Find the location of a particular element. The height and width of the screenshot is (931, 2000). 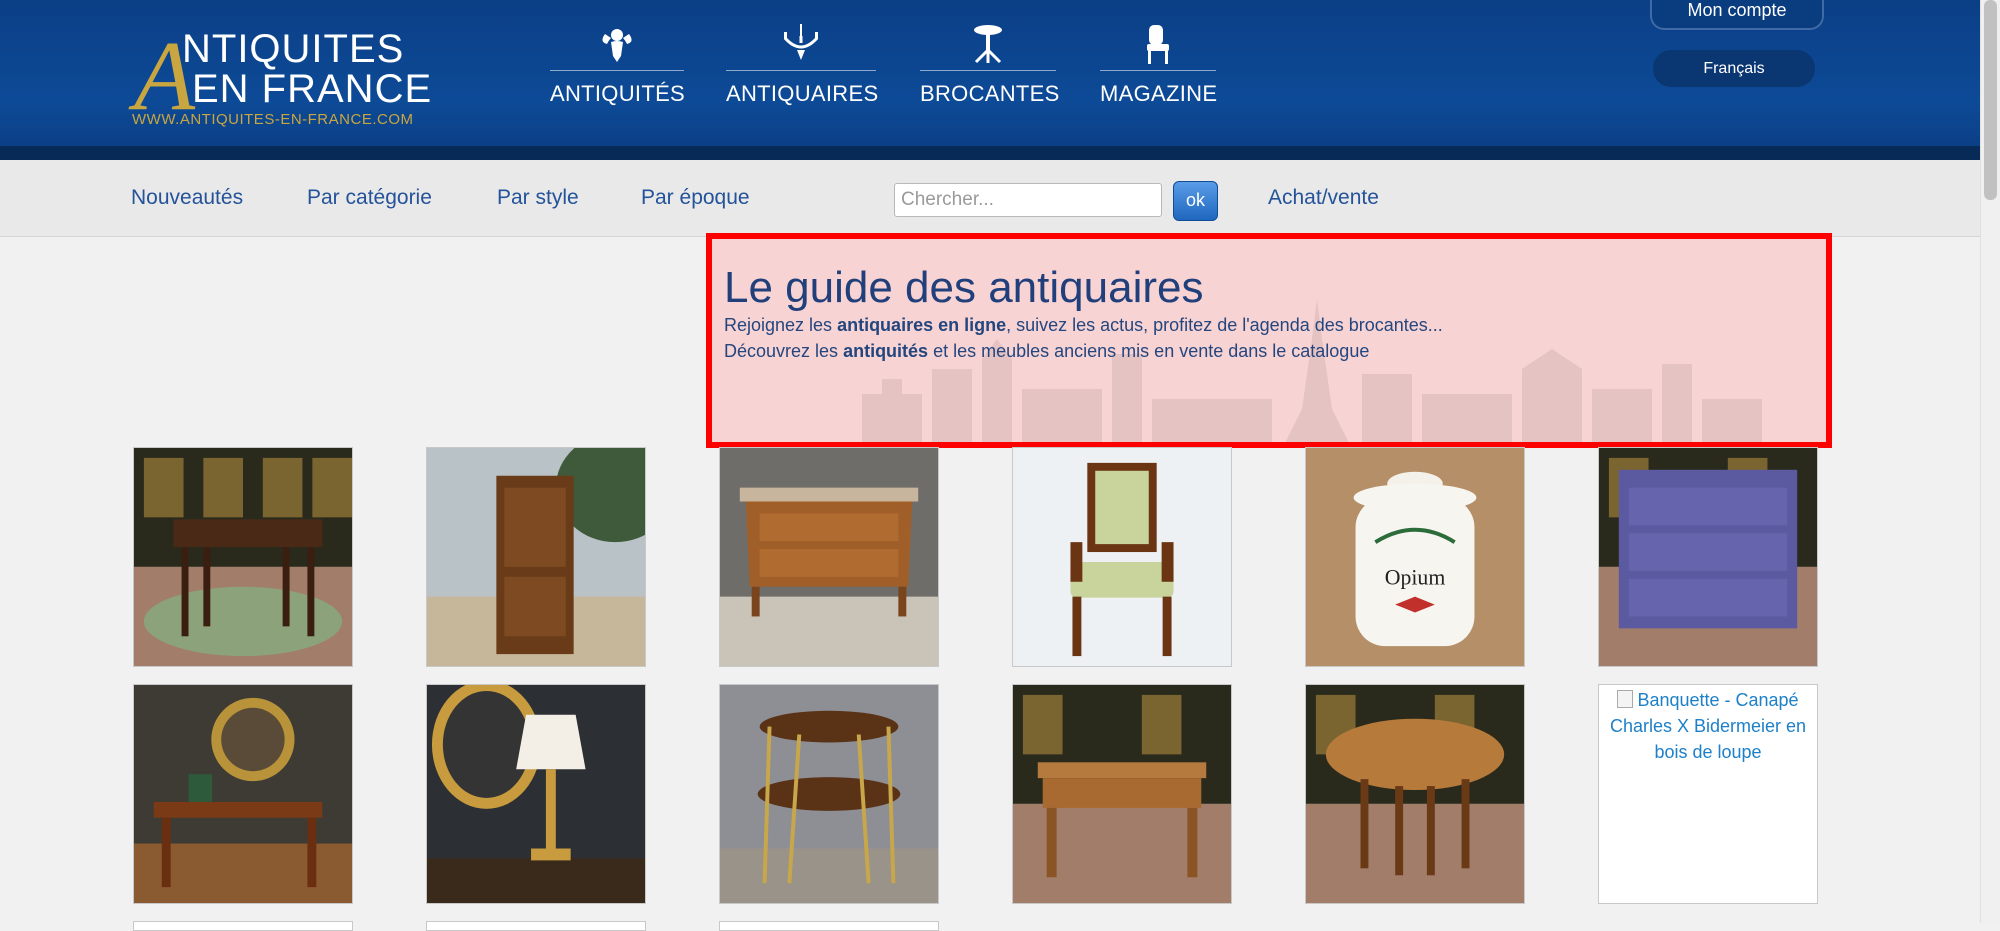

subnav-par-categorie: Par catégorie is located at coordinates (369, 198).